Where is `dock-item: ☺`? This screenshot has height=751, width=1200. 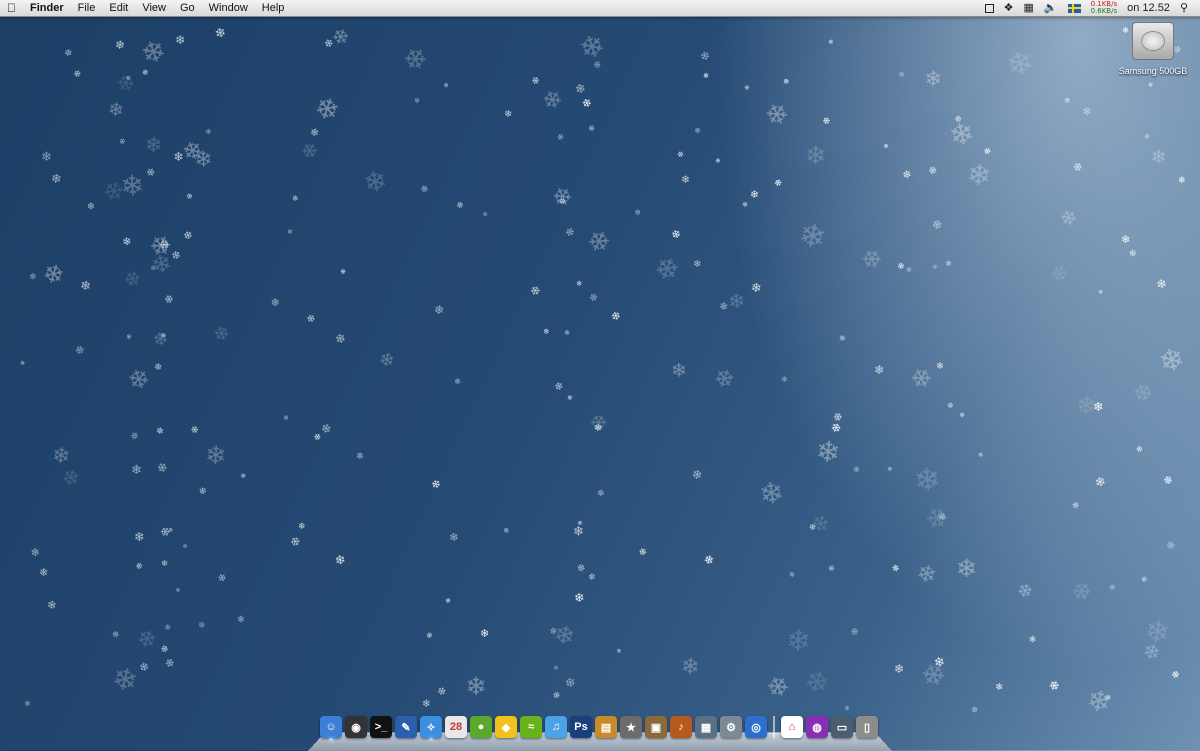 dock-item: ☺ is located at coordinates (331, 730).